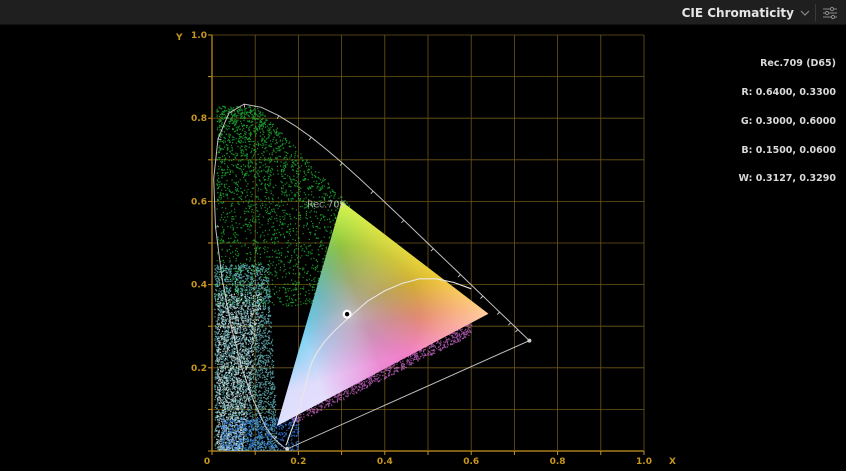  I want to click on white-point-readout: W: 0.3127, 0.3290, so click(787, 178).